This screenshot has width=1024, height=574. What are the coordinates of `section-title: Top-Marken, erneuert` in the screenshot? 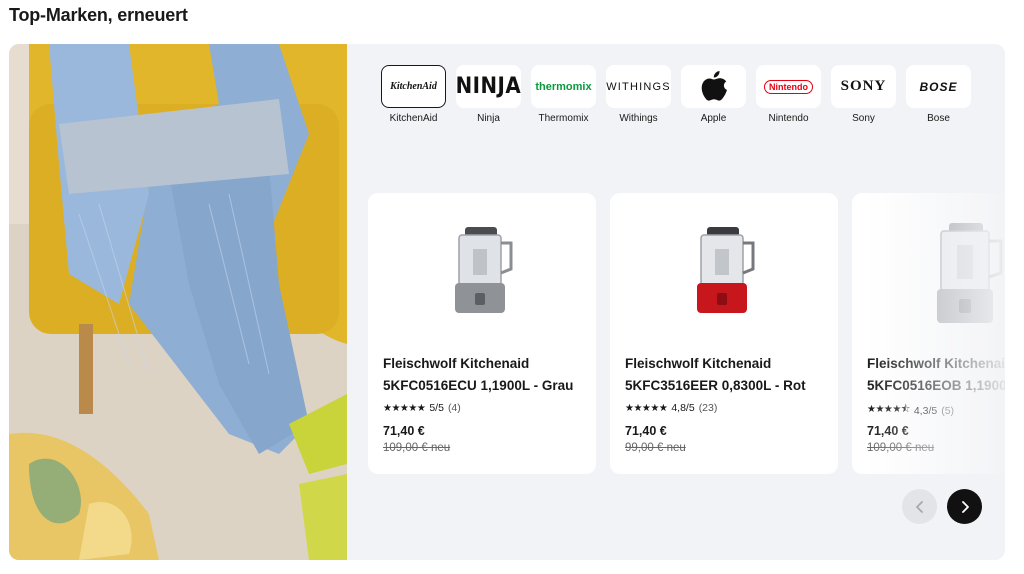 It's located at (98, 15).